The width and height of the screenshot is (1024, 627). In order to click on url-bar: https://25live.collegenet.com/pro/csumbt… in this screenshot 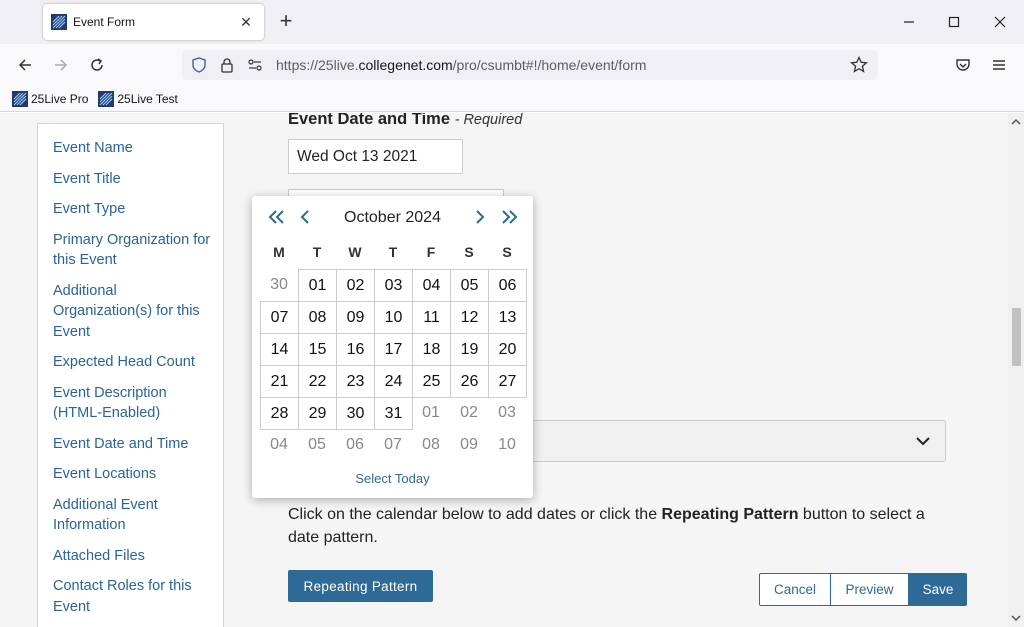, I will do `click(530, 65)`.